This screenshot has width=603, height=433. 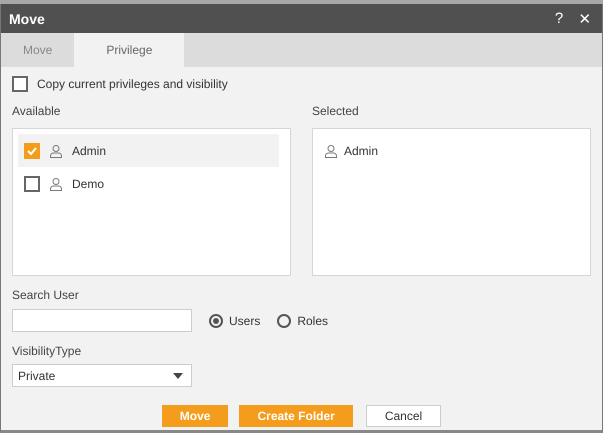 I want to click on radio-option: Roles, so click(x=302, y=321).